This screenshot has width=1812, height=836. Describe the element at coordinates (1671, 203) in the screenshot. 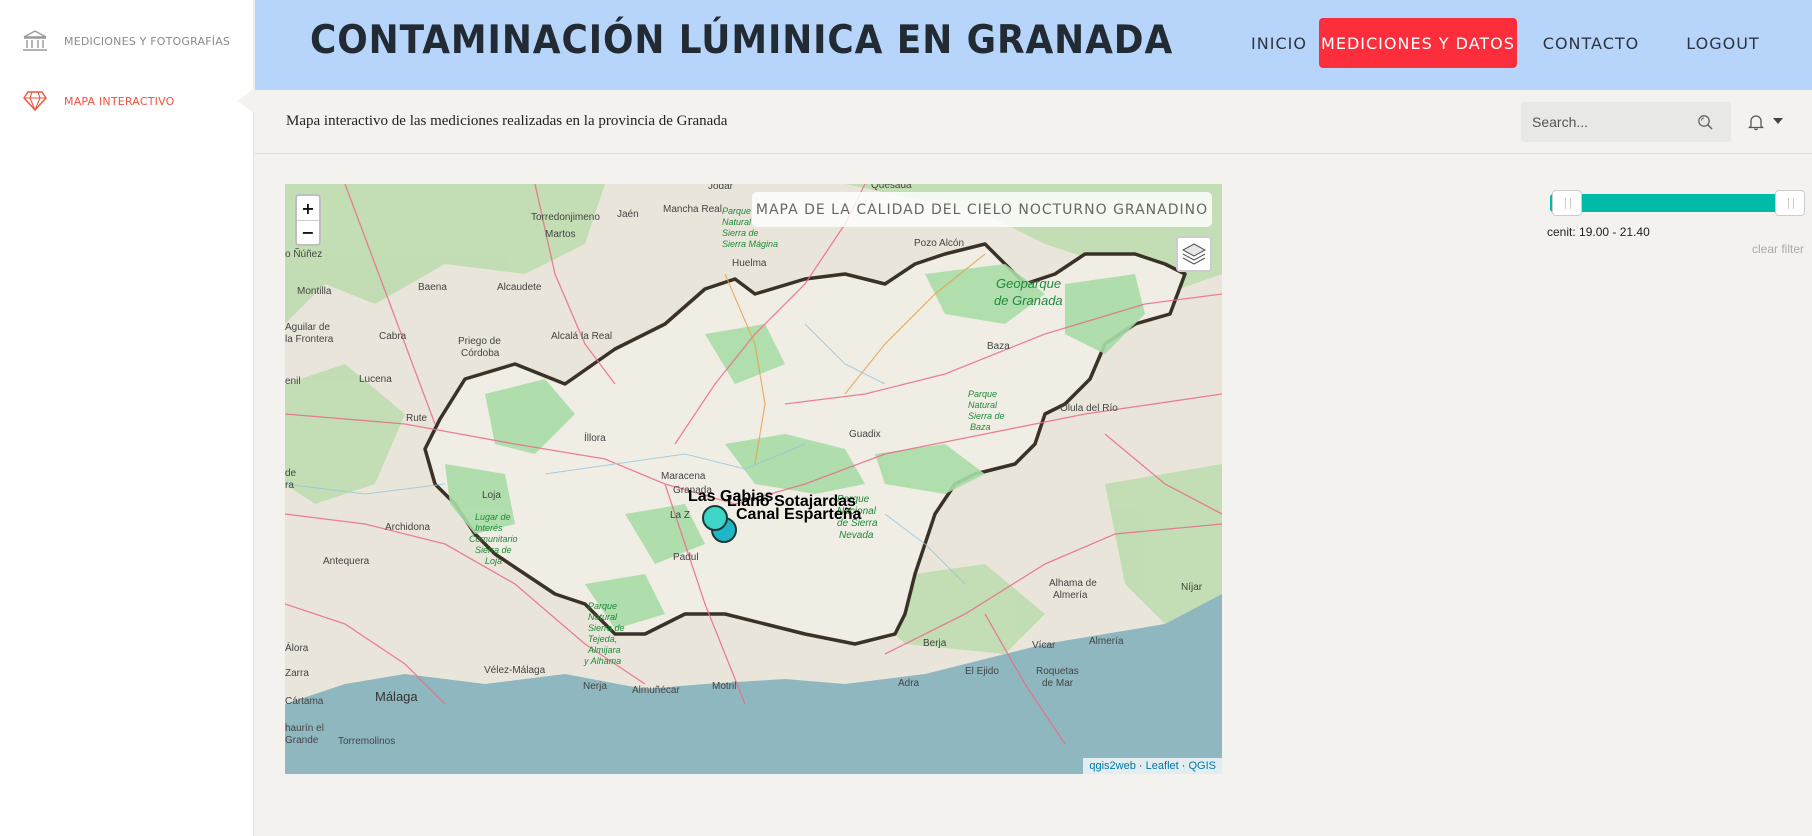

I see `slider-track` at that location.